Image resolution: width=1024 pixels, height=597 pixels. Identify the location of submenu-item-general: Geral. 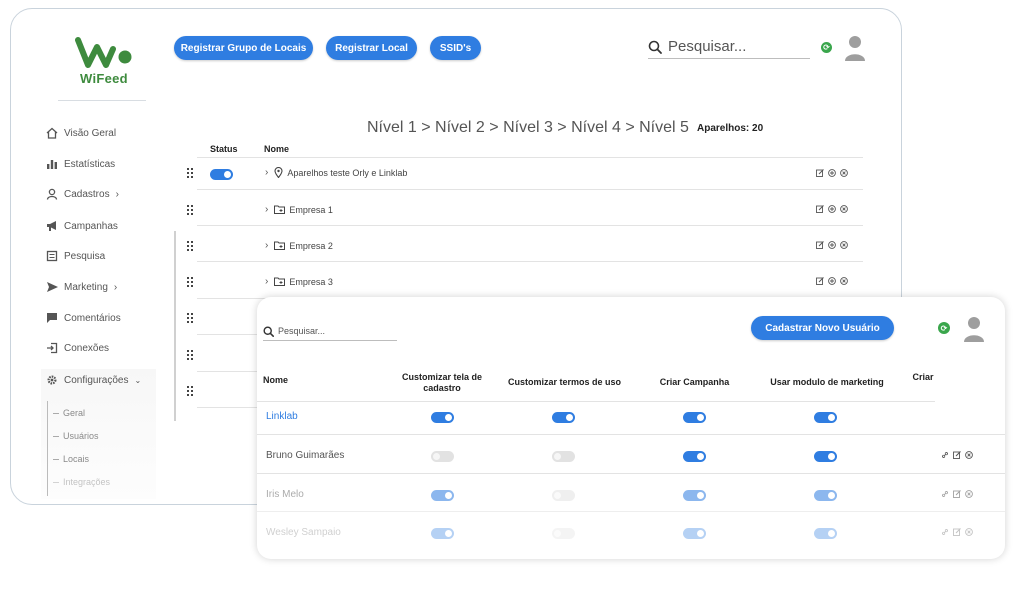
(69, 413).